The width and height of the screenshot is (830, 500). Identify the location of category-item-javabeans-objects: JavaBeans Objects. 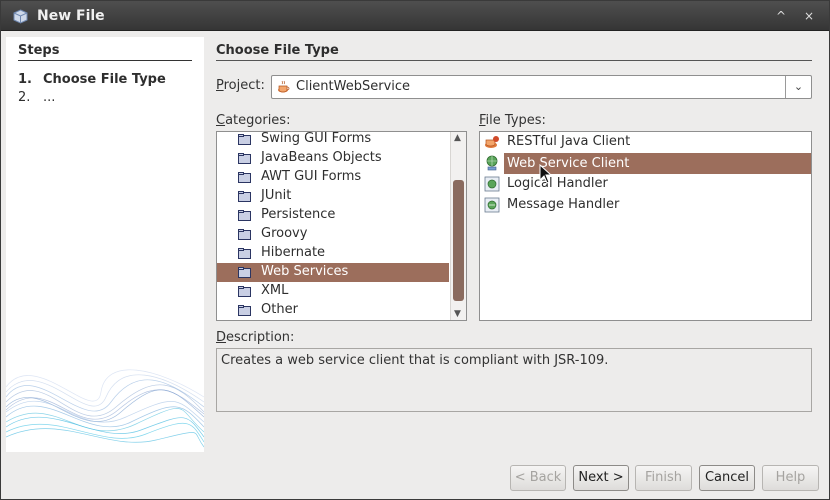
(341, 158).